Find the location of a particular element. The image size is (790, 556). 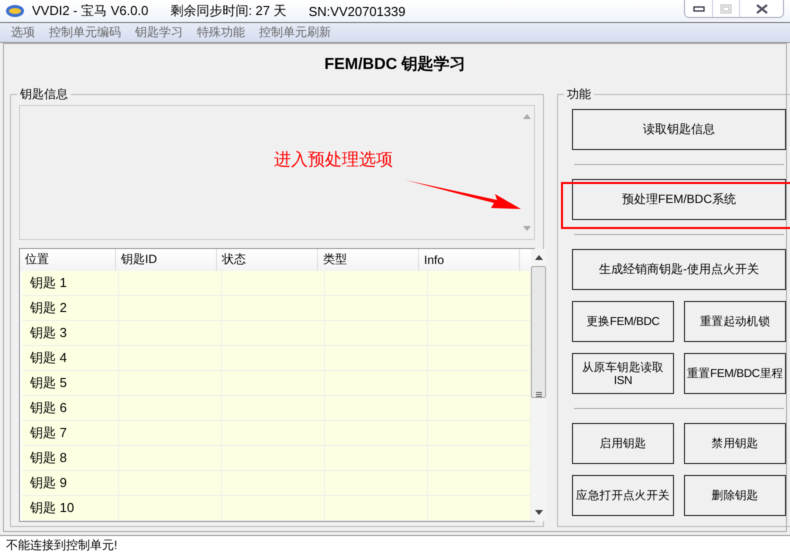

menu-item: 控制单元编码 is located at coordinates (85, 32).